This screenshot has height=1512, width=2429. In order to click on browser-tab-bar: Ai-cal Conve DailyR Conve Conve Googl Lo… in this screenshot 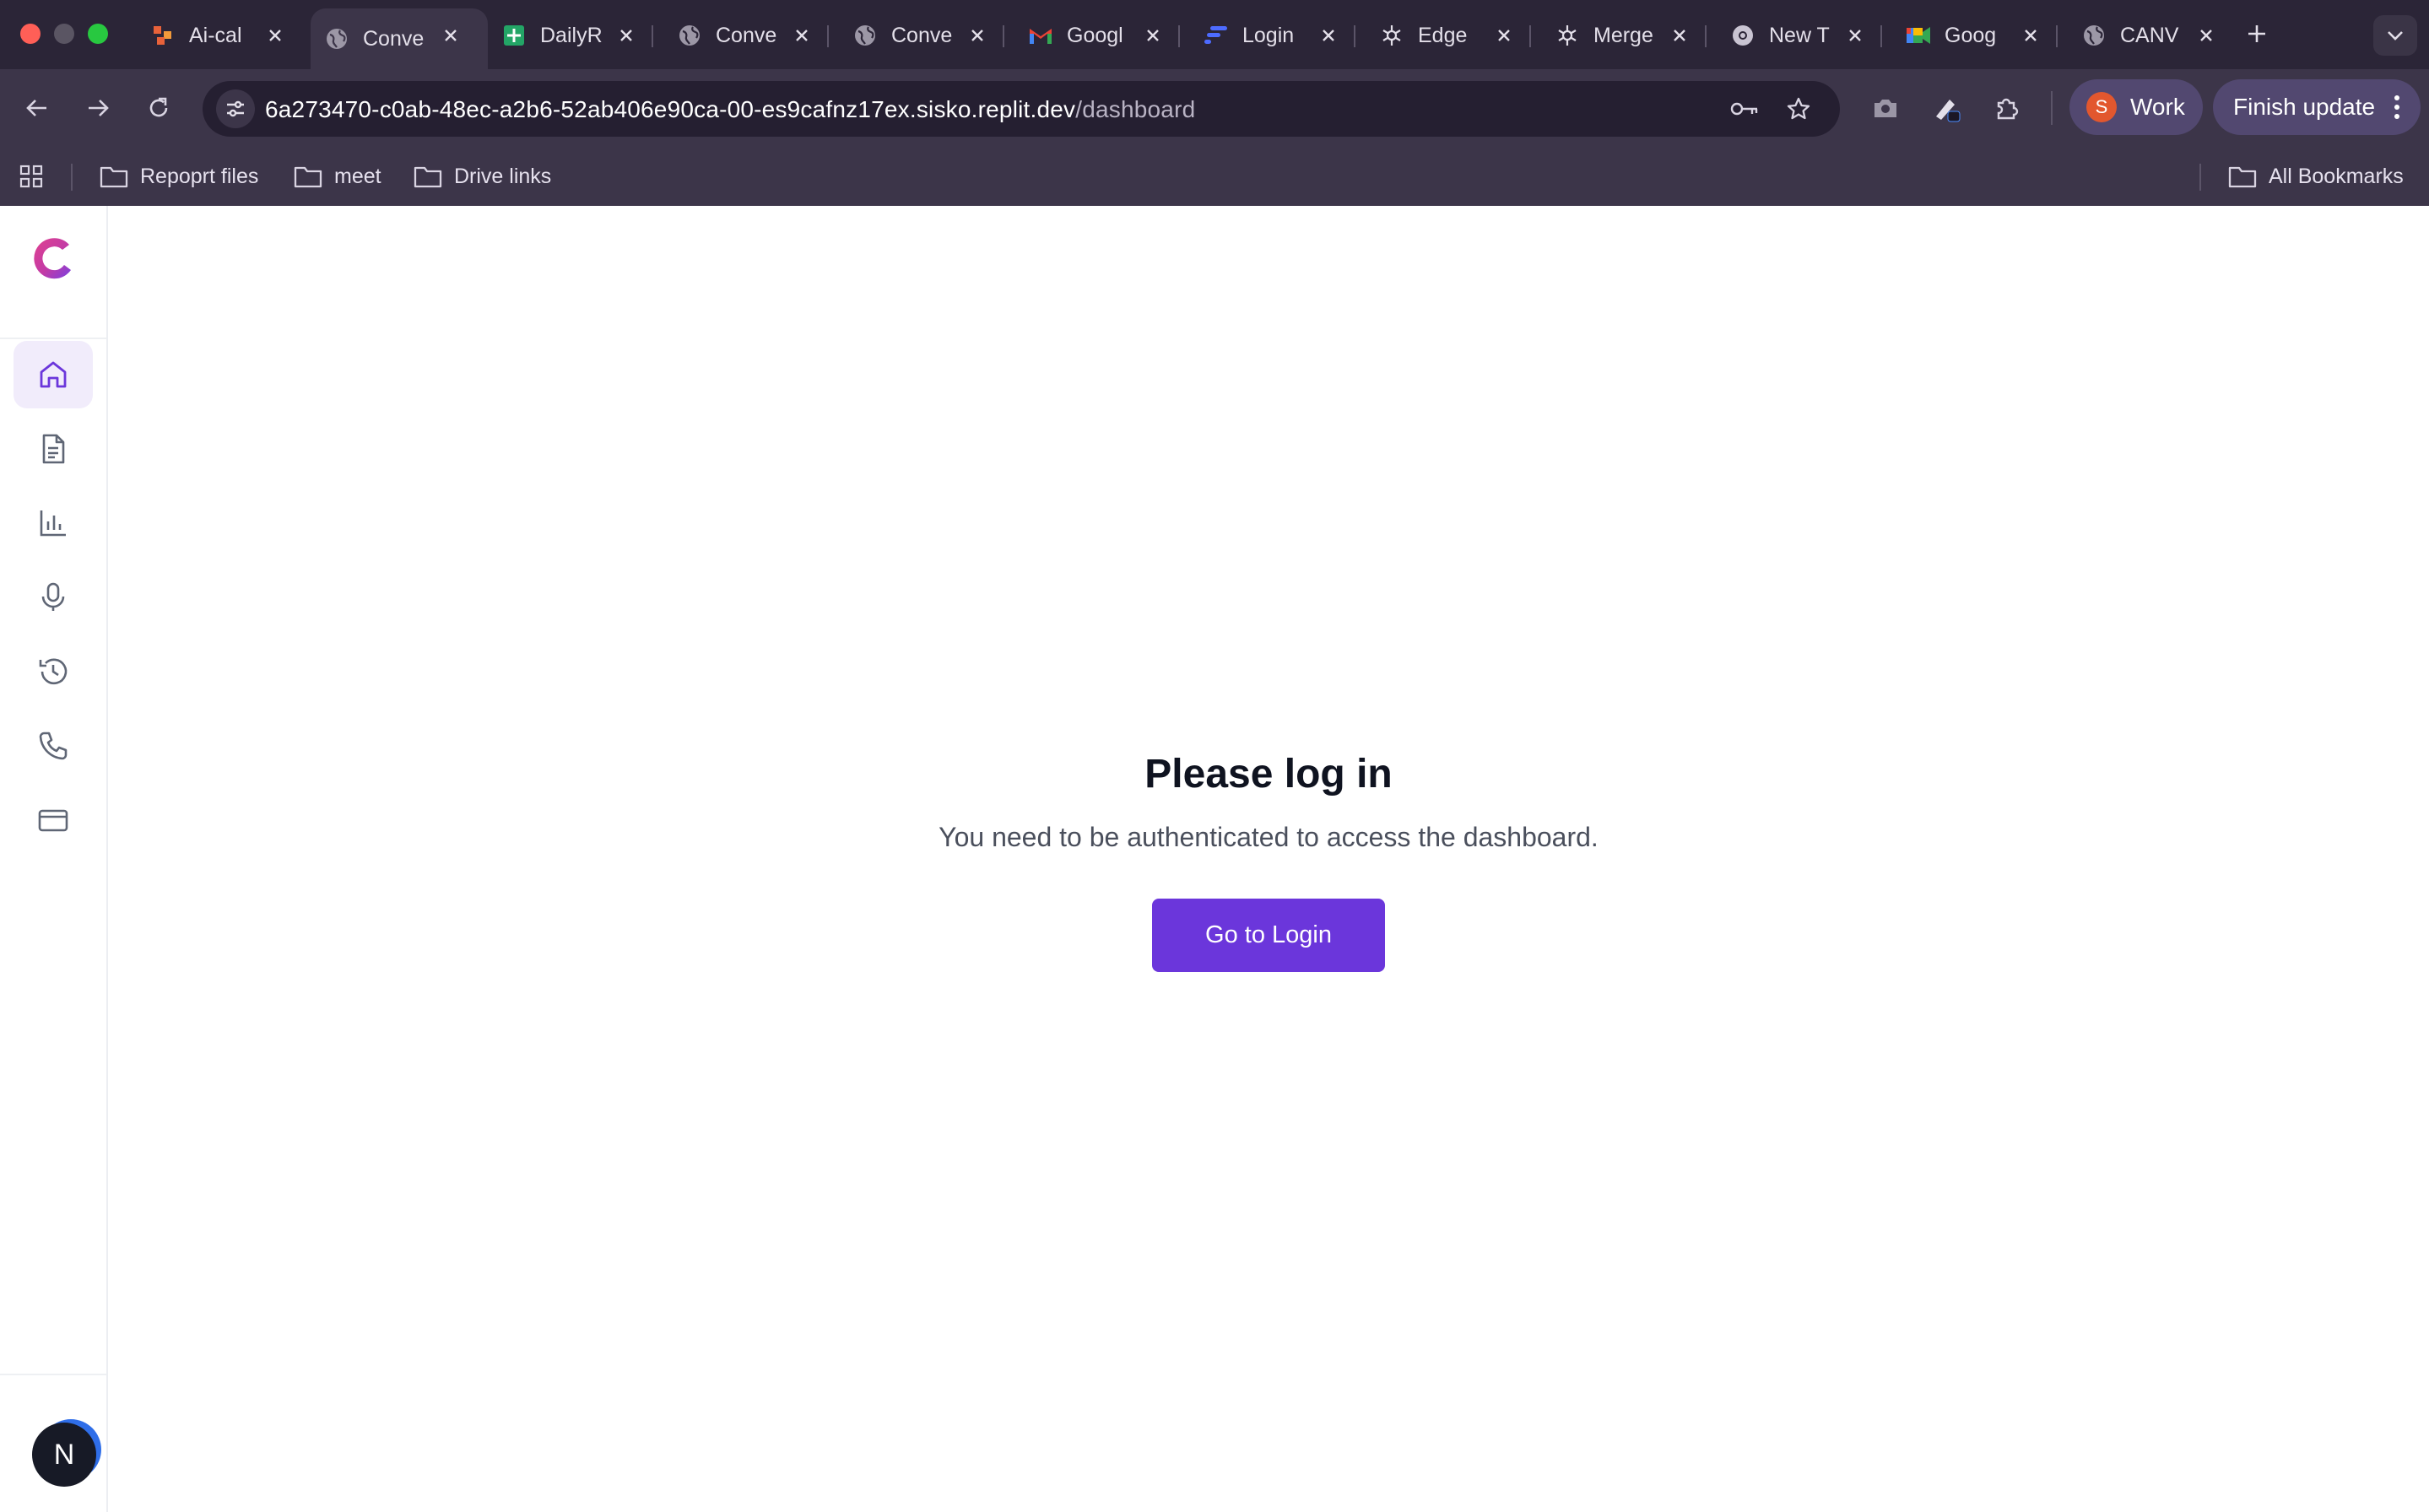, I will do `click(1215, 34)`.